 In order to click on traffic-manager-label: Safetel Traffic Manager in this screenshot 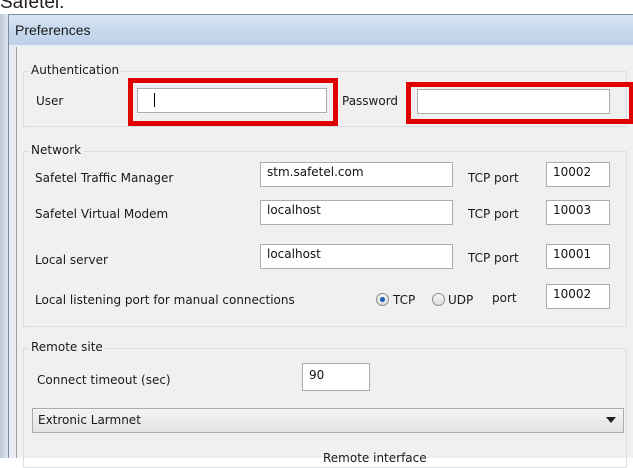, I will do `click(104, 178)`.